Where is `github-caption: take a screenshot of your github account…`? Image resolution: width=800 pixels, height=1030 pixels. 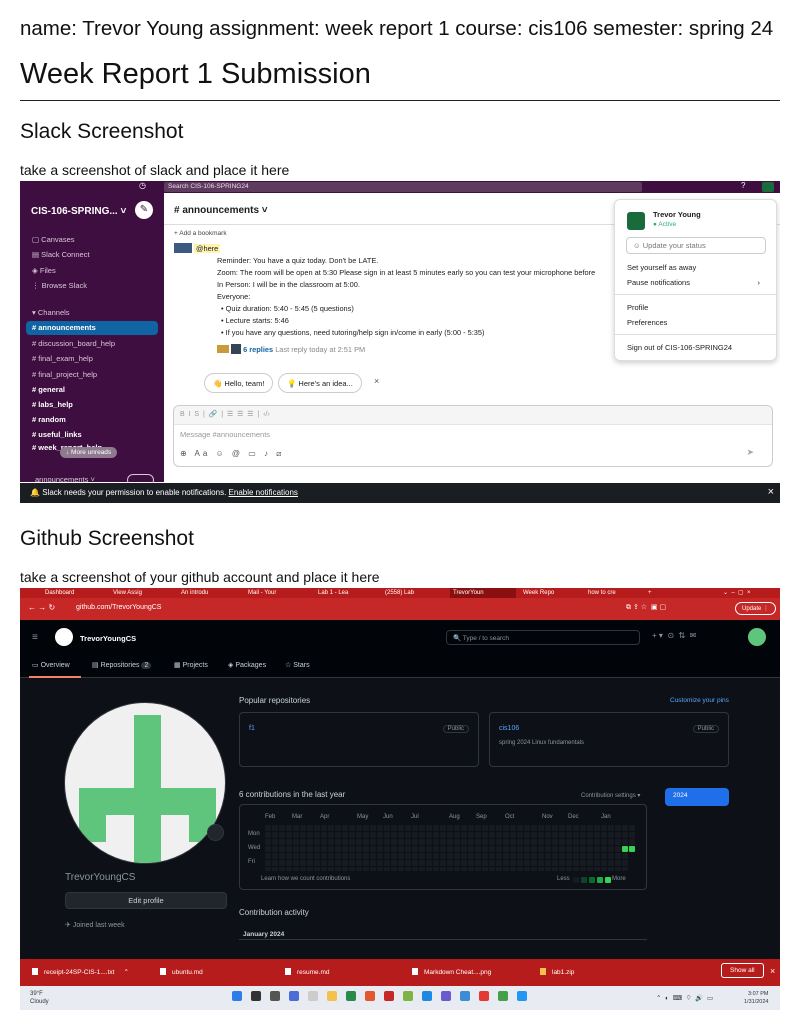 github-caption: take a screenshot of your github account… is located at coordinates (200, 577).